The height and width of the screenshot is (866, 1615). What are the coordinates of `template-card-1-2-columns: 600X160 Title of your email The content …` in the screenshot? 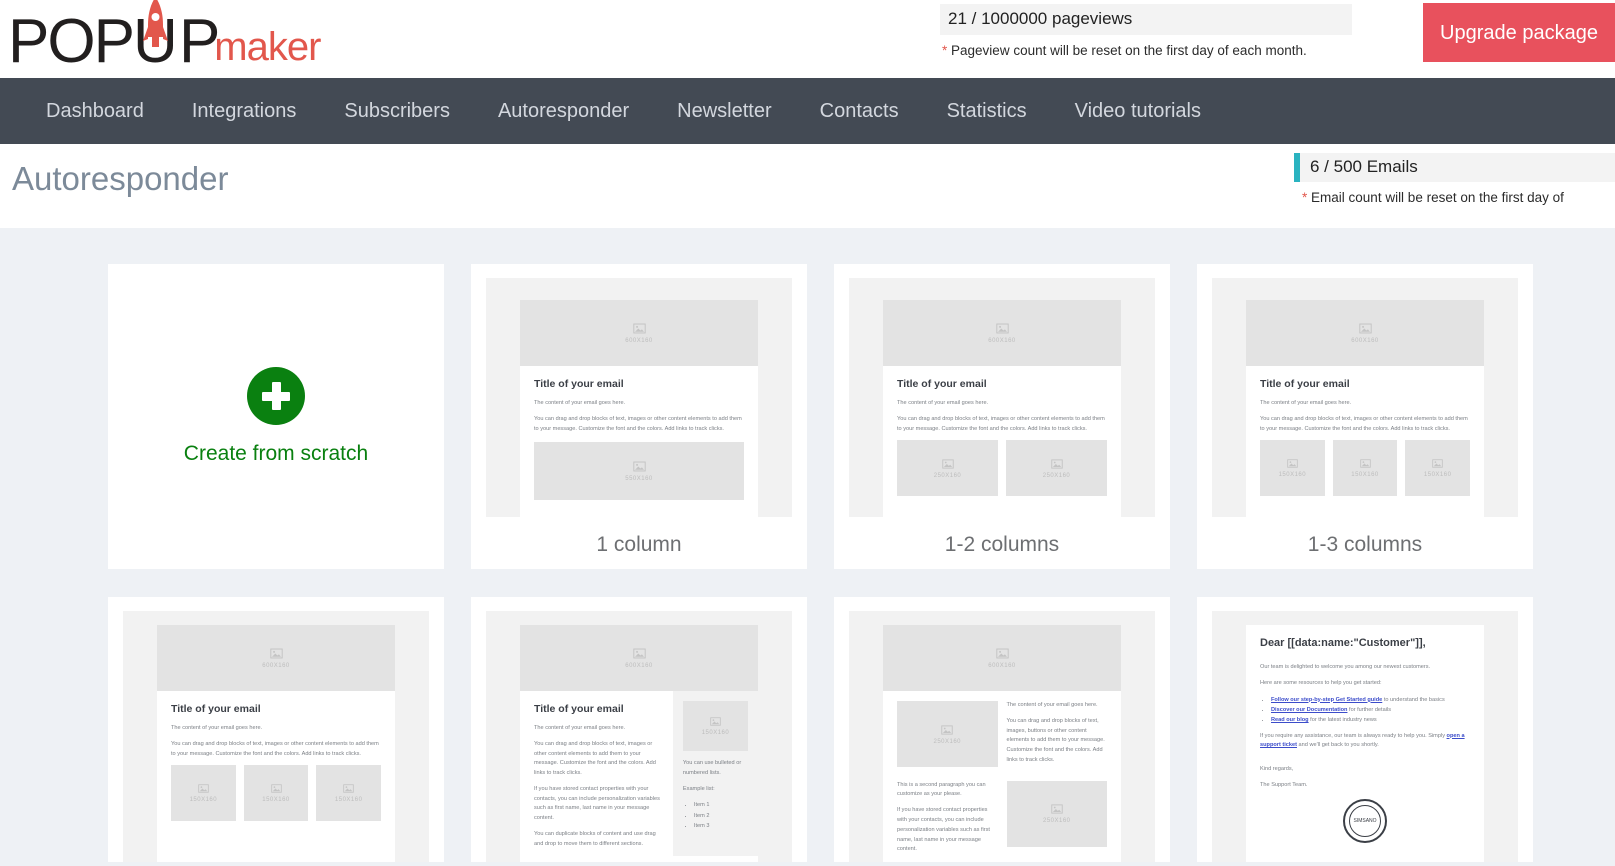 It's located at (1002, 416).